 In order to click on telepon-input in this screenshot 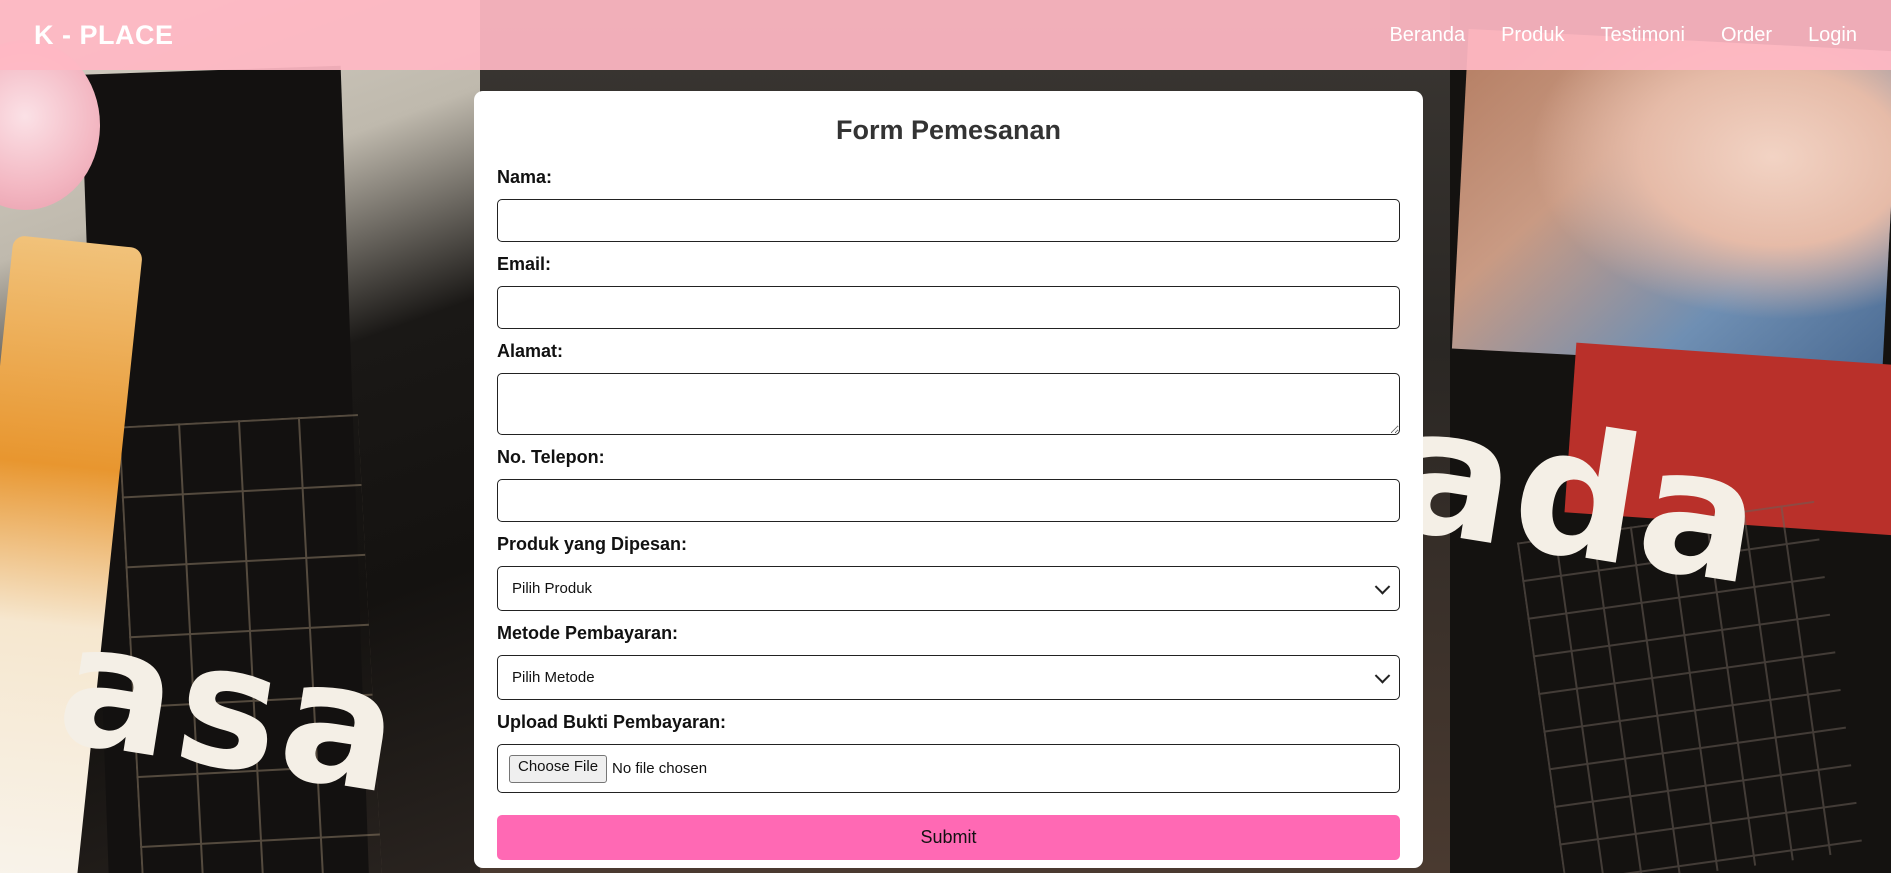, I will do `click(948, 500)`.